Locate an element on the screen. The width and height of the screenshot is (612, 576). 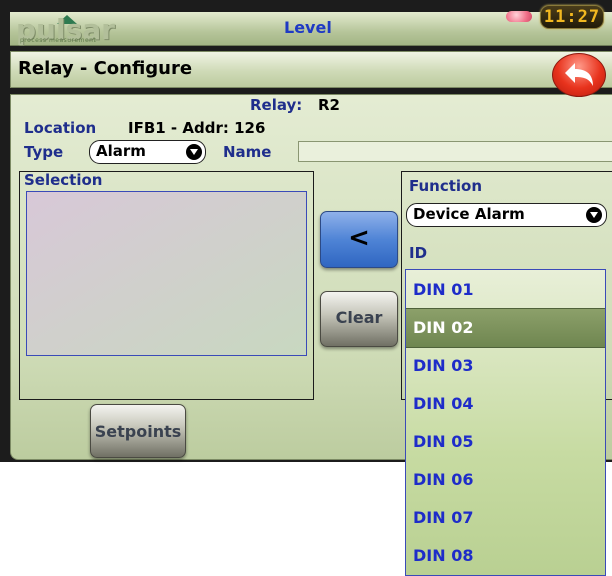
dropdown-item-label: DIN 02 is located at coordinates (443, 327).